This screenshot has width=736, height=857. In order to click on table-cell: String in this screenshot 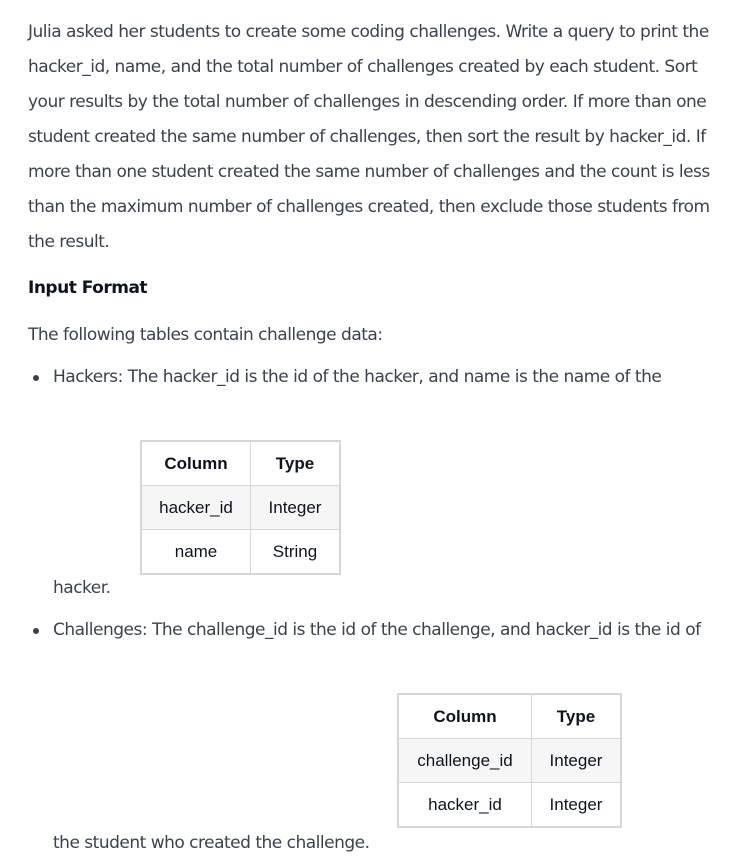, I will do `click(295, 552)`.